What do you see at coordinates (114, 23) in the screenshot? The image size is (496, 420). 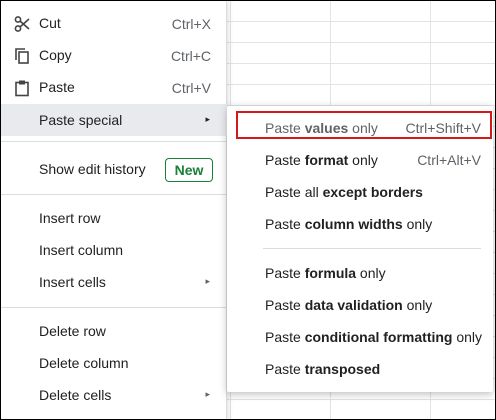 I see `menu-item-cut: Cut Ctrl+X` at bounding box center [114, 23].